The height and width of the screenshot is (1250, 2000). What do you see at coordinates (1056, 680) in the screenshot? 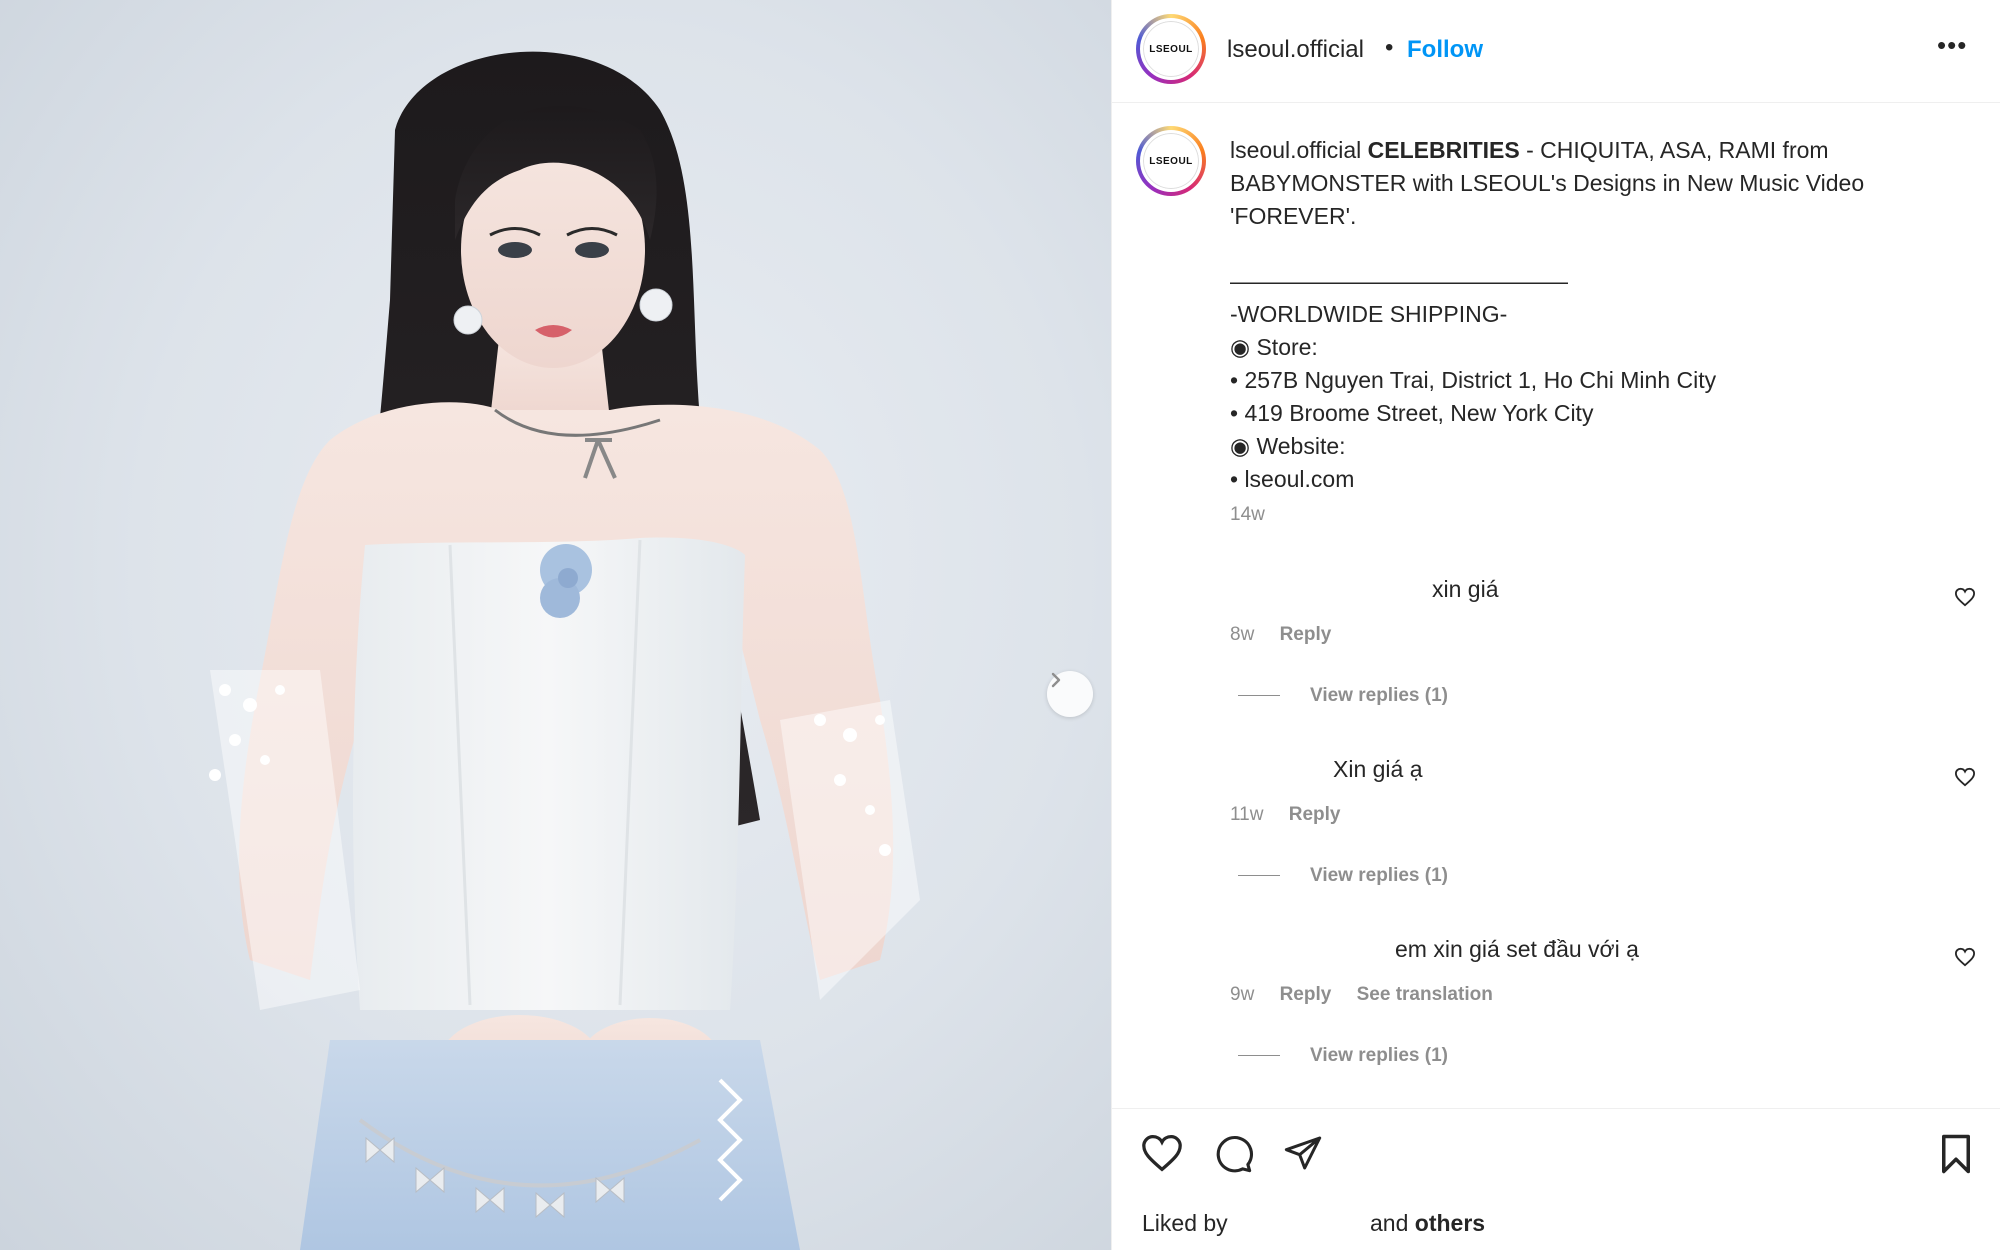
I see `chevron-right-icon` at bounding box center [1056, 680].